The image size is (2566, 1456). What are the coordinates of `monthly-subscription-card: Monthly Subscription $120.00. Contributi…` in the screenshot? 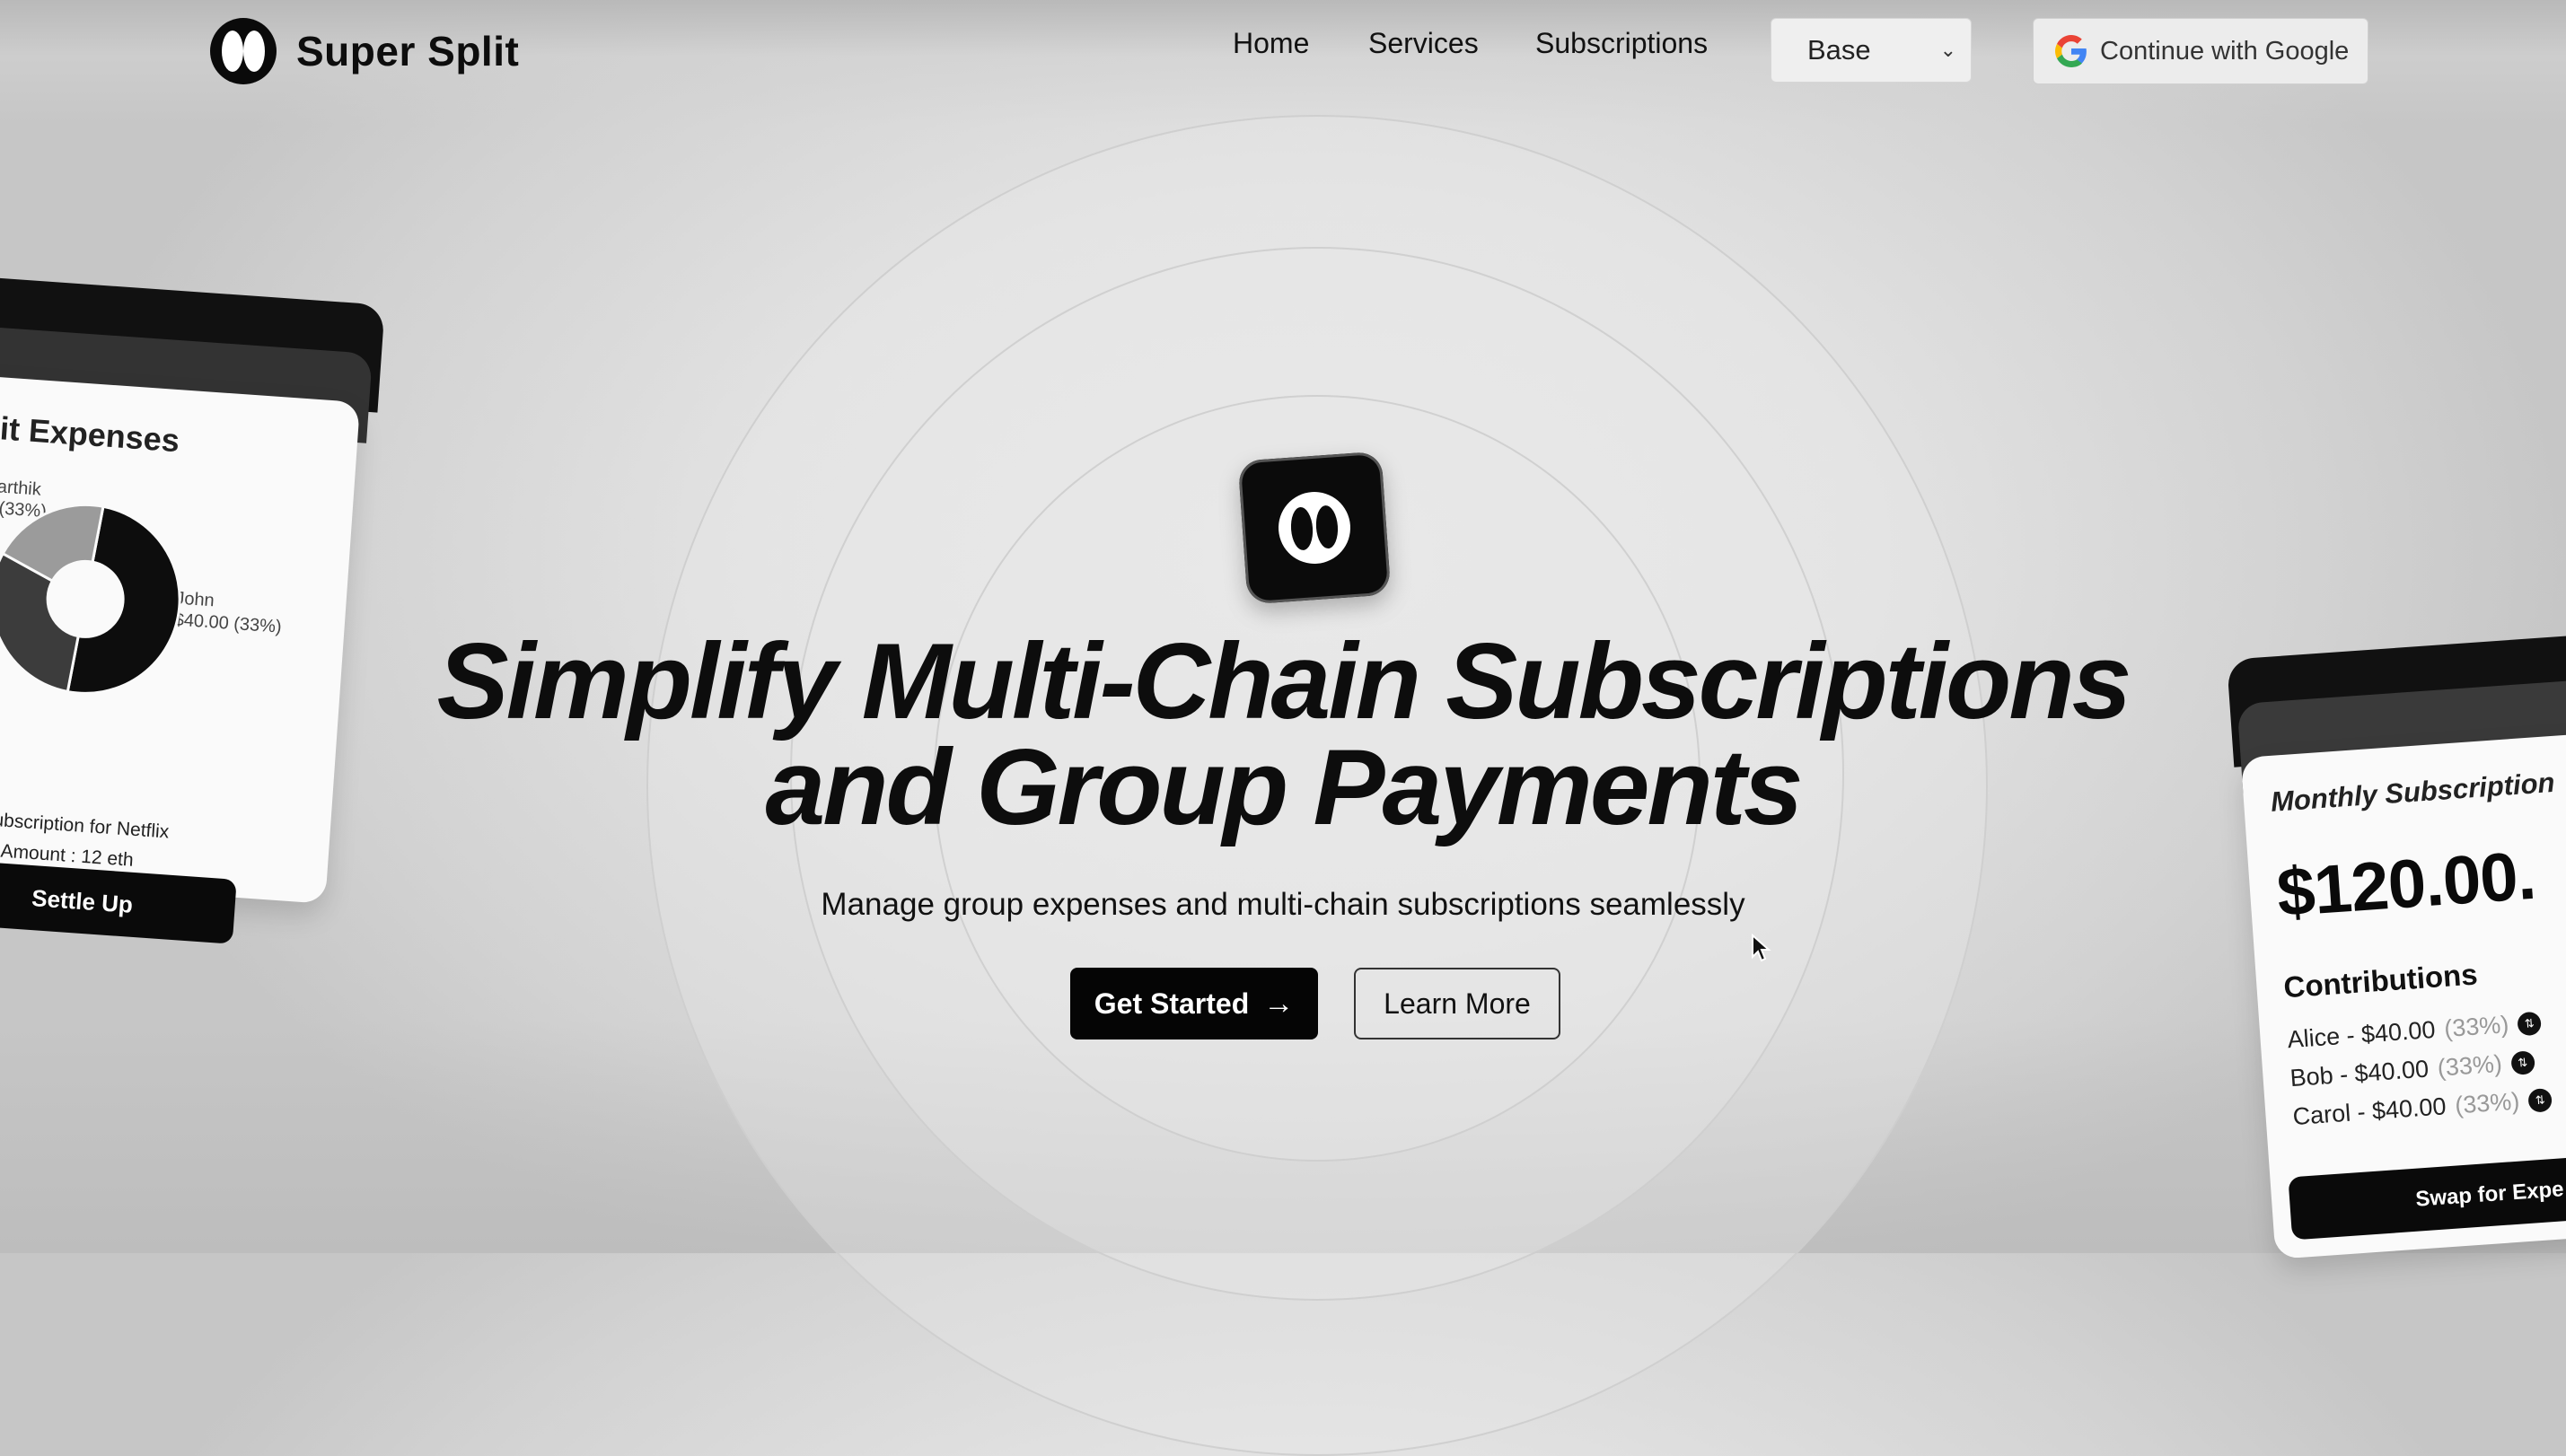 It's located at (2396, 943).